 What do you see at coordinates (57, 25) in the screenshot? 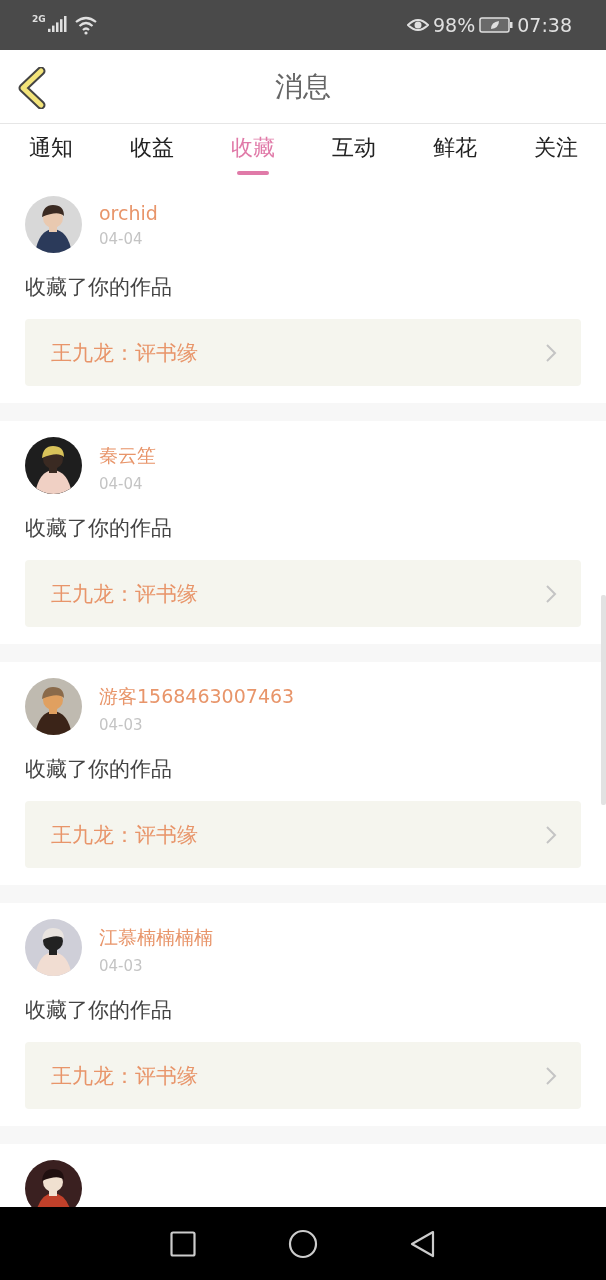
I see `signal-icon` at bounding box center [57, 25].